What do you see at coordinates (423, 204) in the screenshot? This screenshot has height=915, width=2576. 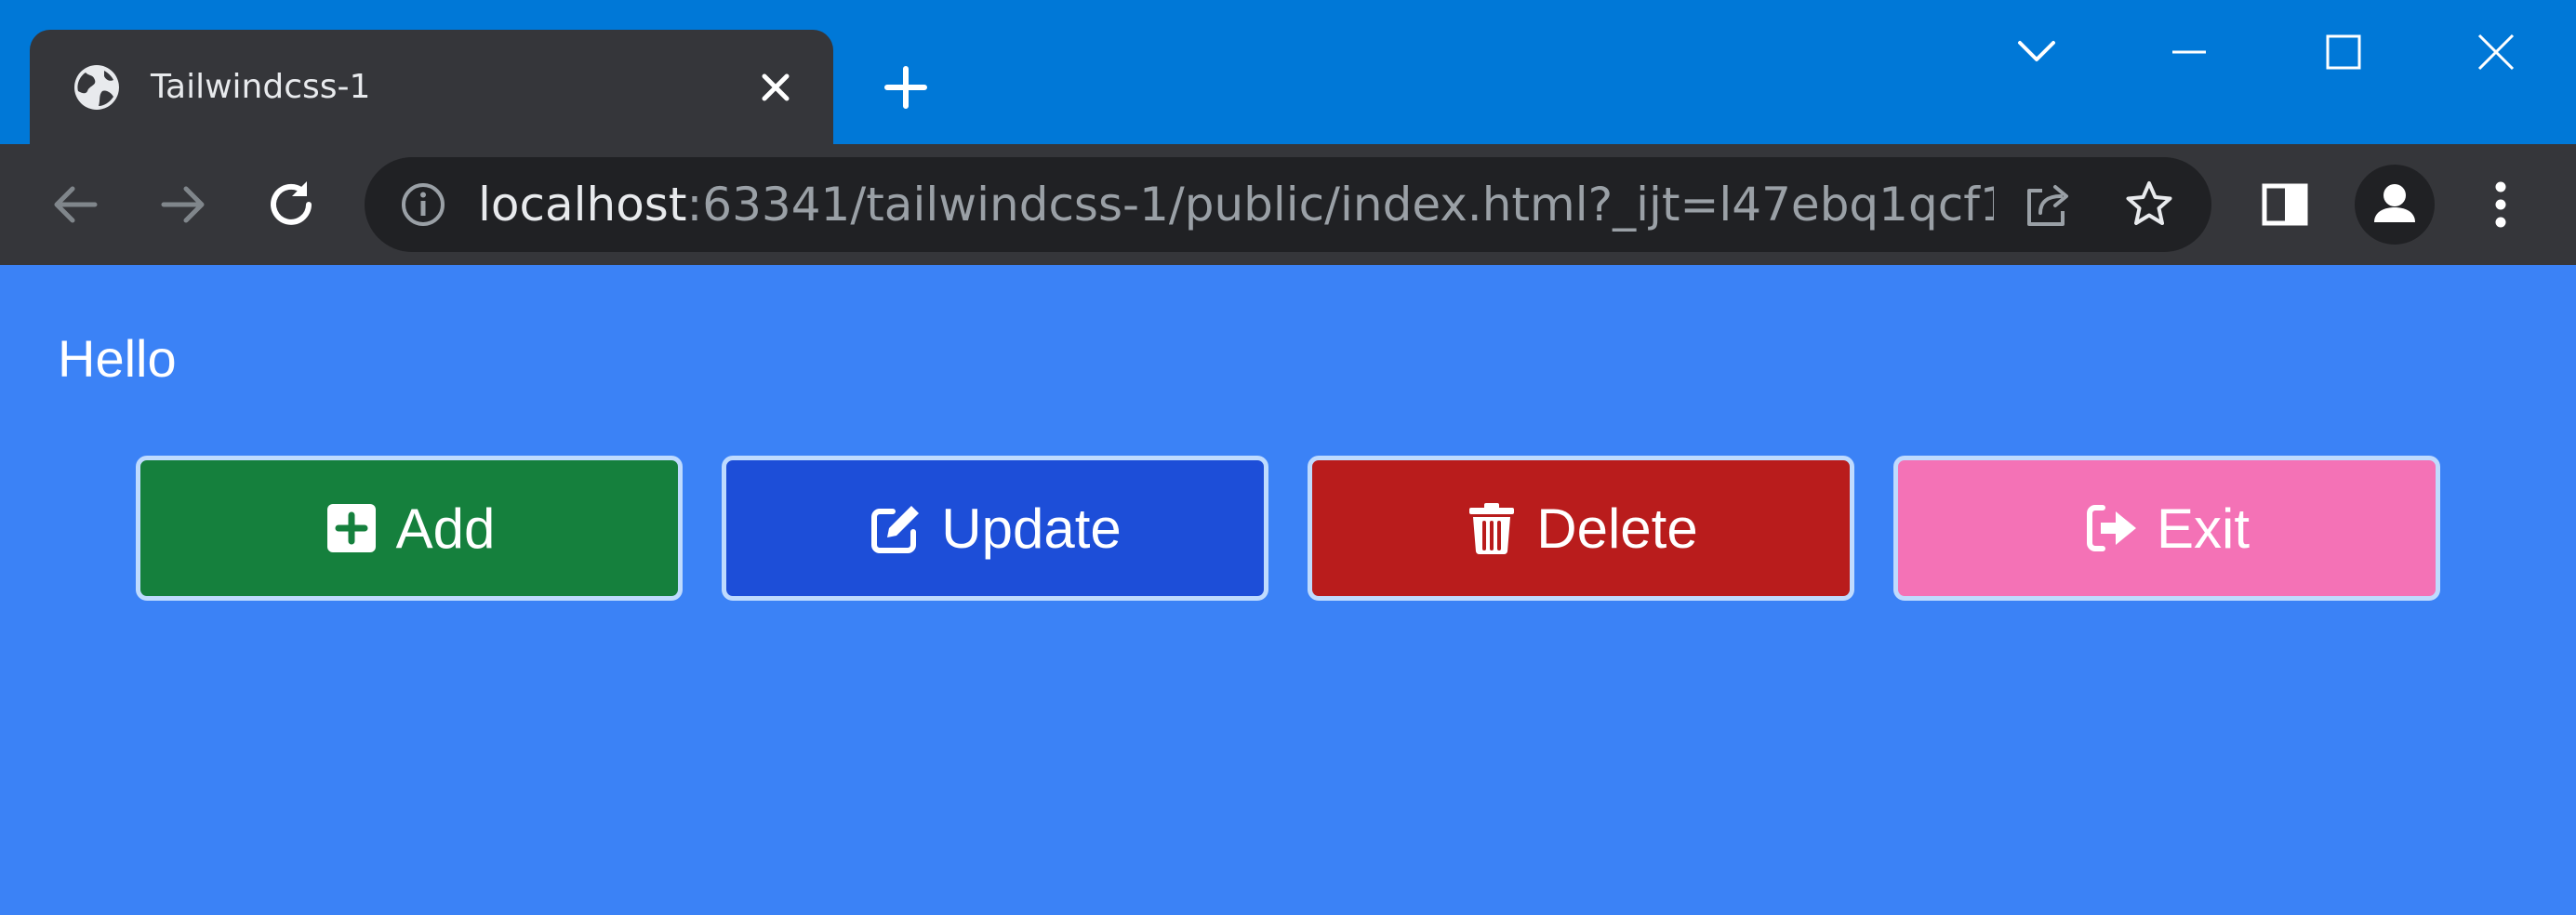 I see `site-info-icon` at bounding box center [423, 204].